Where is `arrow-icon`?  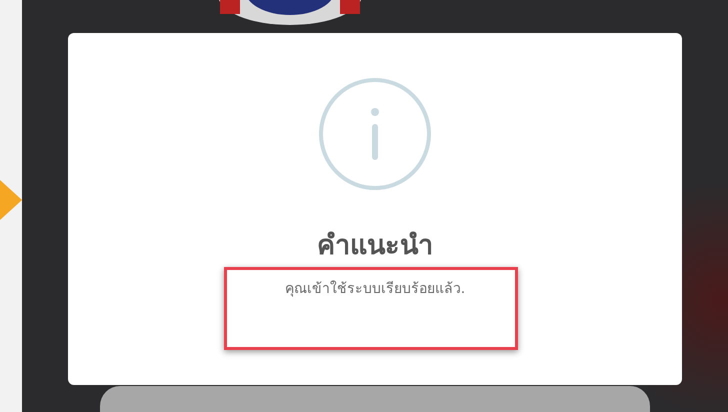
arrow-icon is located at coordinates (11, 200).